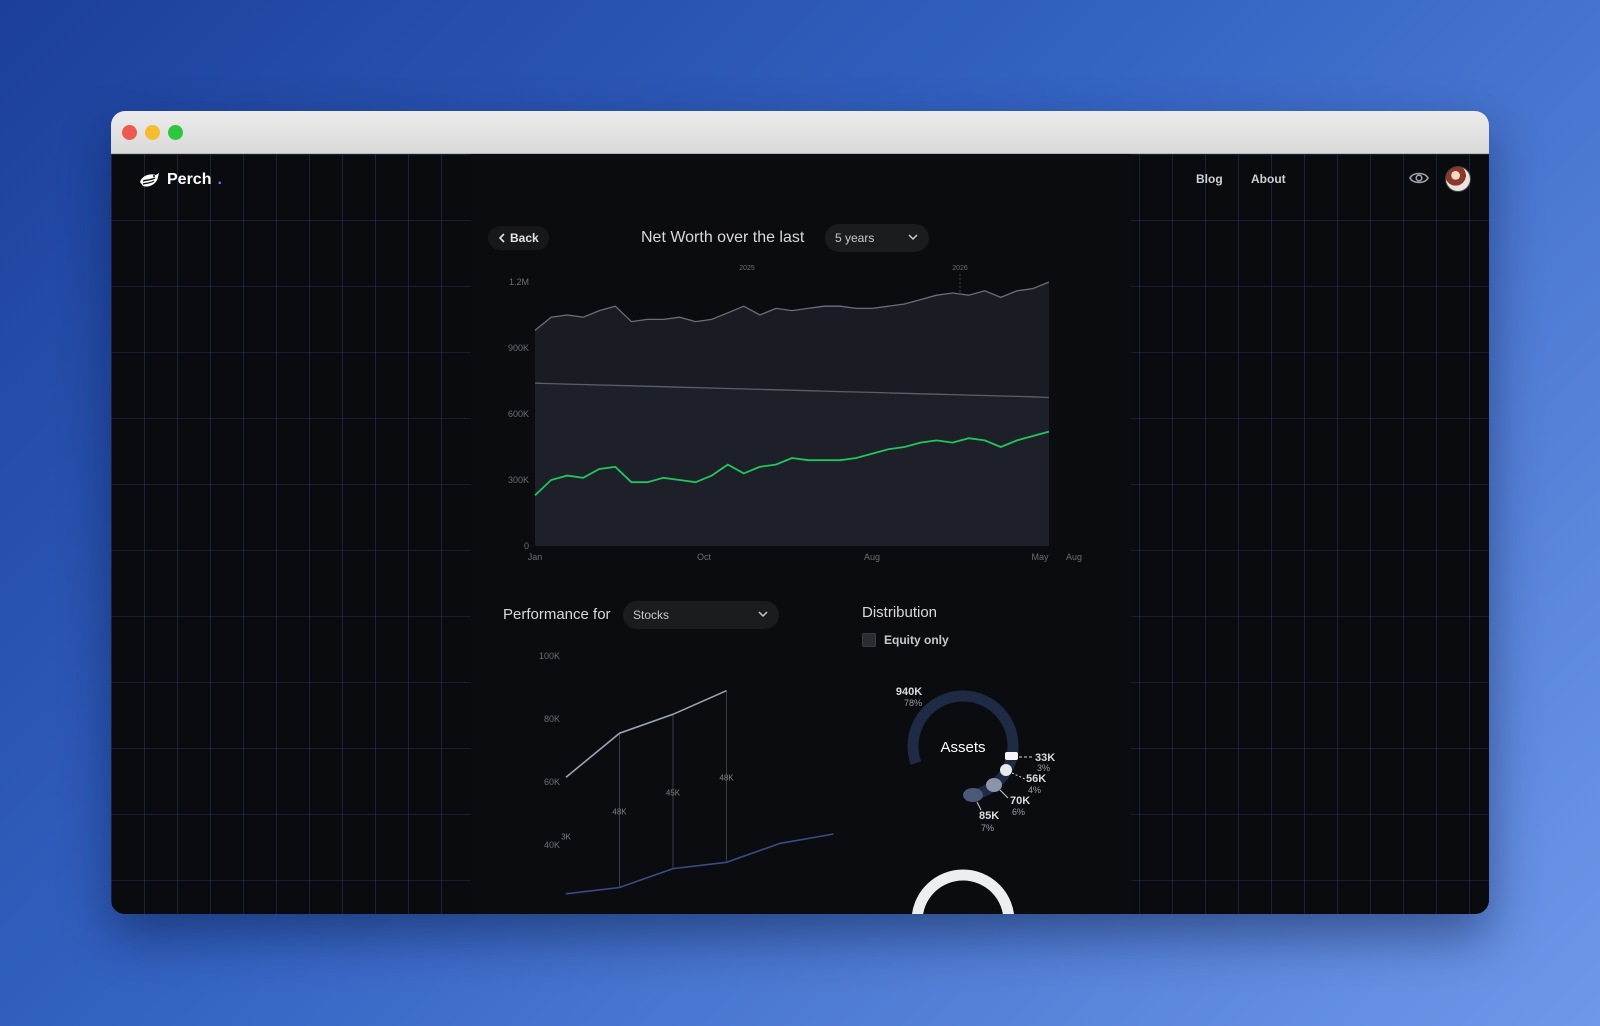  What do you see at coordinates (518, 480) in the screenshot?
I see `y-tick-label: 300K` at bounding box center [518, 480].